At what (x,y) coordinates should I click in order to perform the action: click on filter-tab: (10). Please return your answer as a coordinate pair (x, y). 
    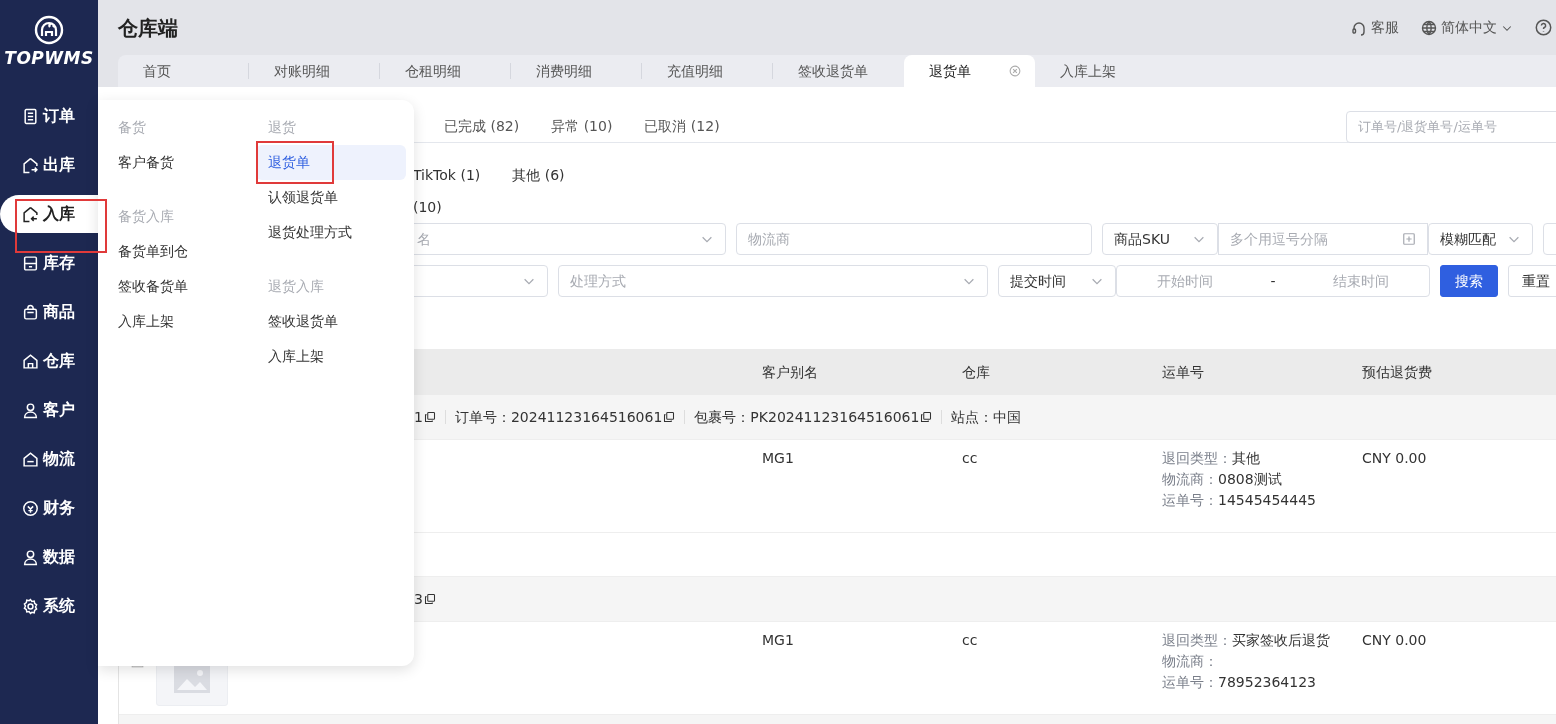
    Looking at the image, I should click on (427, 207).